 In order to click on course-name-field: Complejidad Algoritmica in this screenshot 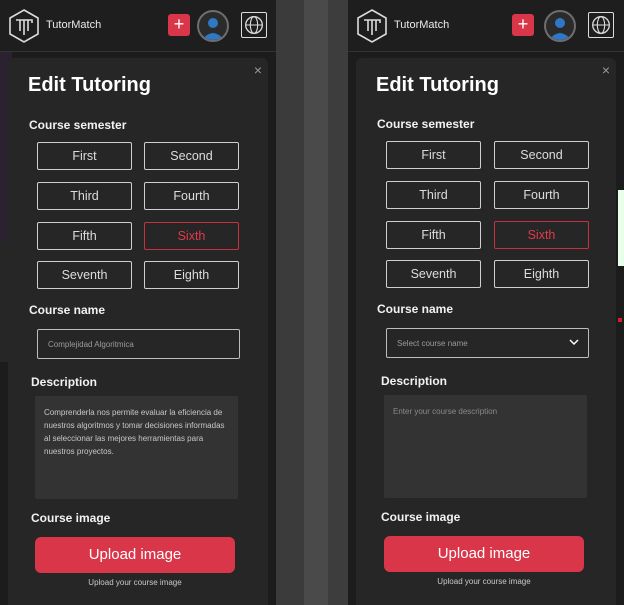, I will do `click(138, 344)`.